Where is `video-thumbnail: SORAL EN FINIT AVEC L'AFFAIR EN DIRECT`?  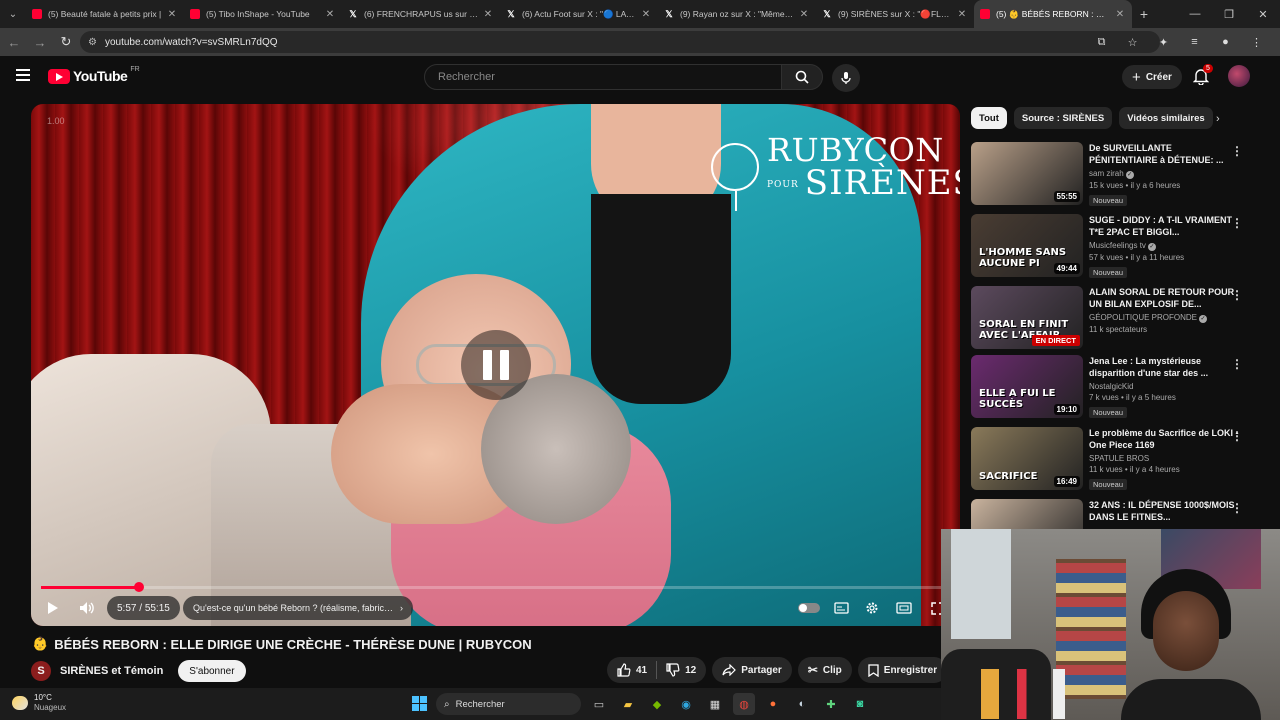 video-thumbnail: SORAL EN FINIT AVEC L'AFFAIR EN DIRECT is located at coordinates (1027, 317).